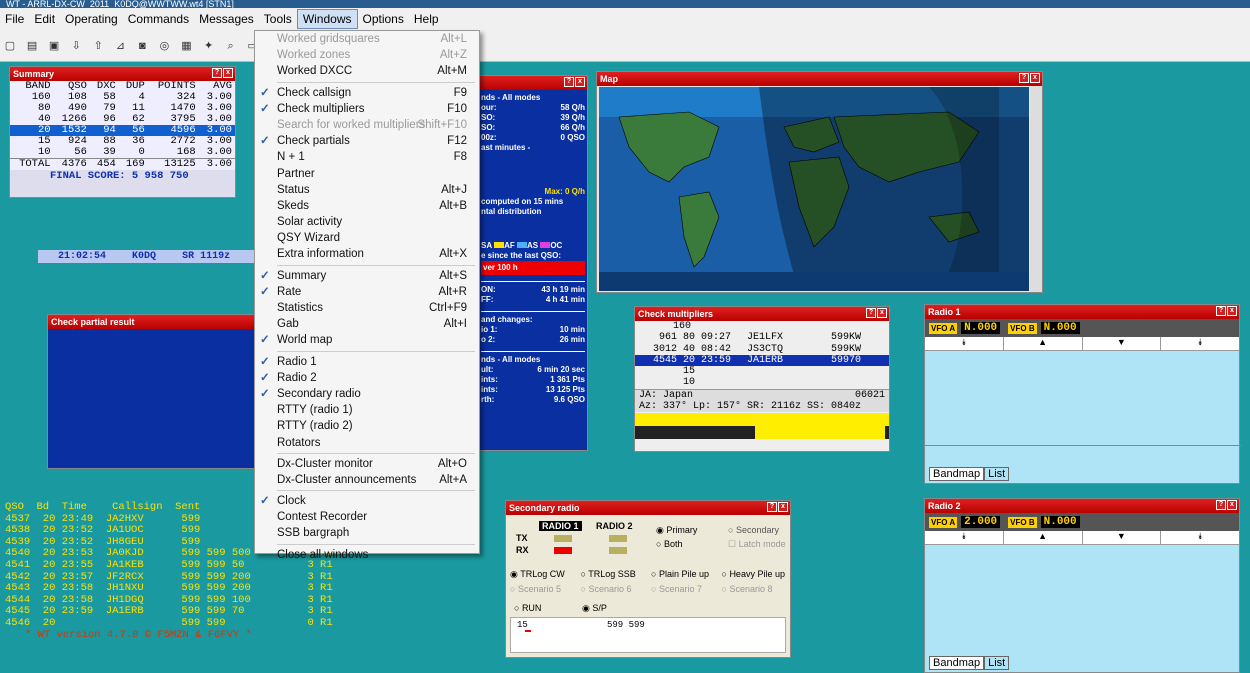 This screenshot has width=1250, height=673. Describe the element at coordinates (819, 79) in the screenshot. I see `map-title-bar: Map? x` at that location.